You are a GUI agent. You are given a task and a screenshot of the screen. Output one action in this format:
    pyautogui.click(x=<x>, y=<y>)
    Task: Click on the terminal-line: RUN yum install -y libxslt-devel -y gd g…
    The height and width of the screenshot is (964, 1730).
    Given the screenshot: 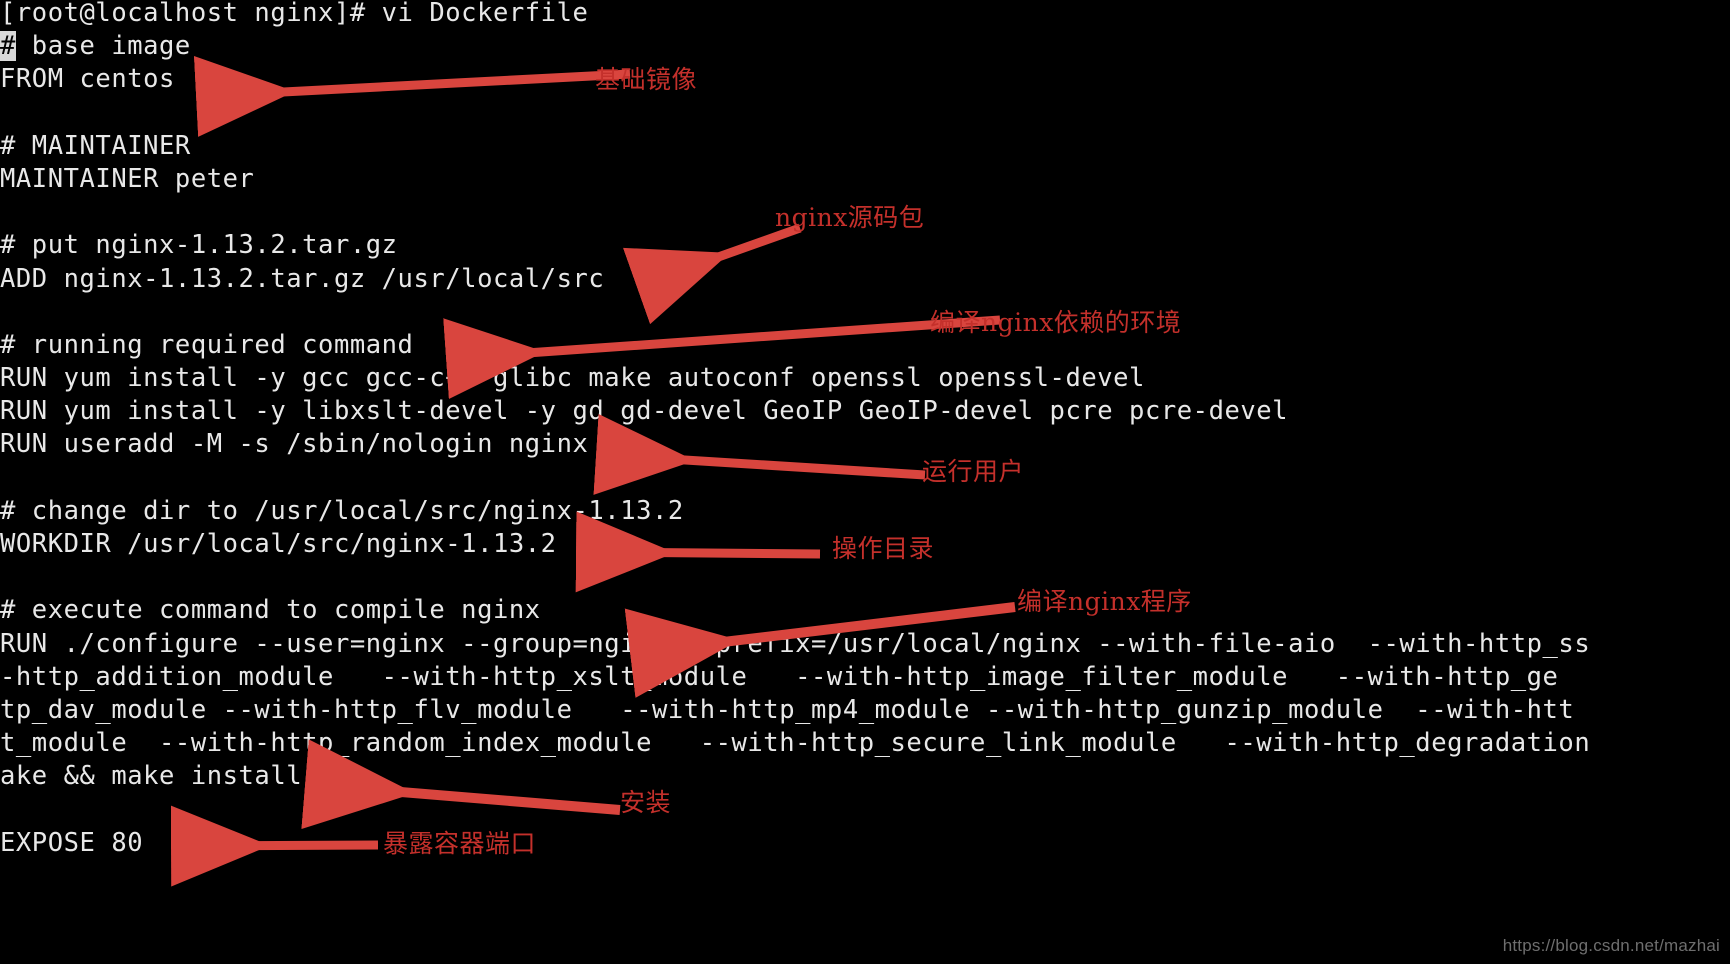 What is the action you would take?
    pyautogui.click(x=644, y=411)
    